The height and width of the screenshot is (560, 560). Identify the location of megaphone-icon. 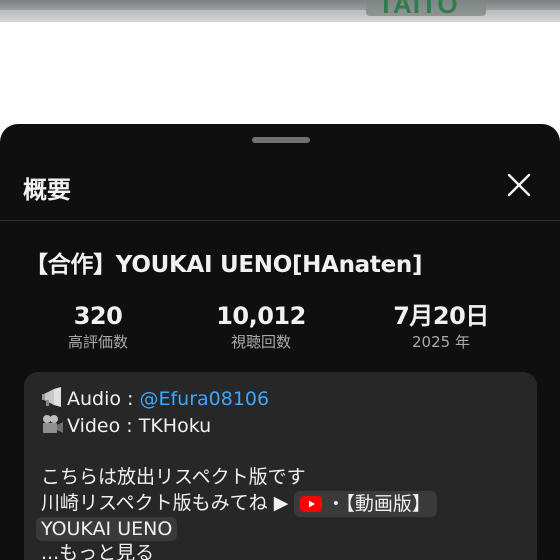
(51, 397).